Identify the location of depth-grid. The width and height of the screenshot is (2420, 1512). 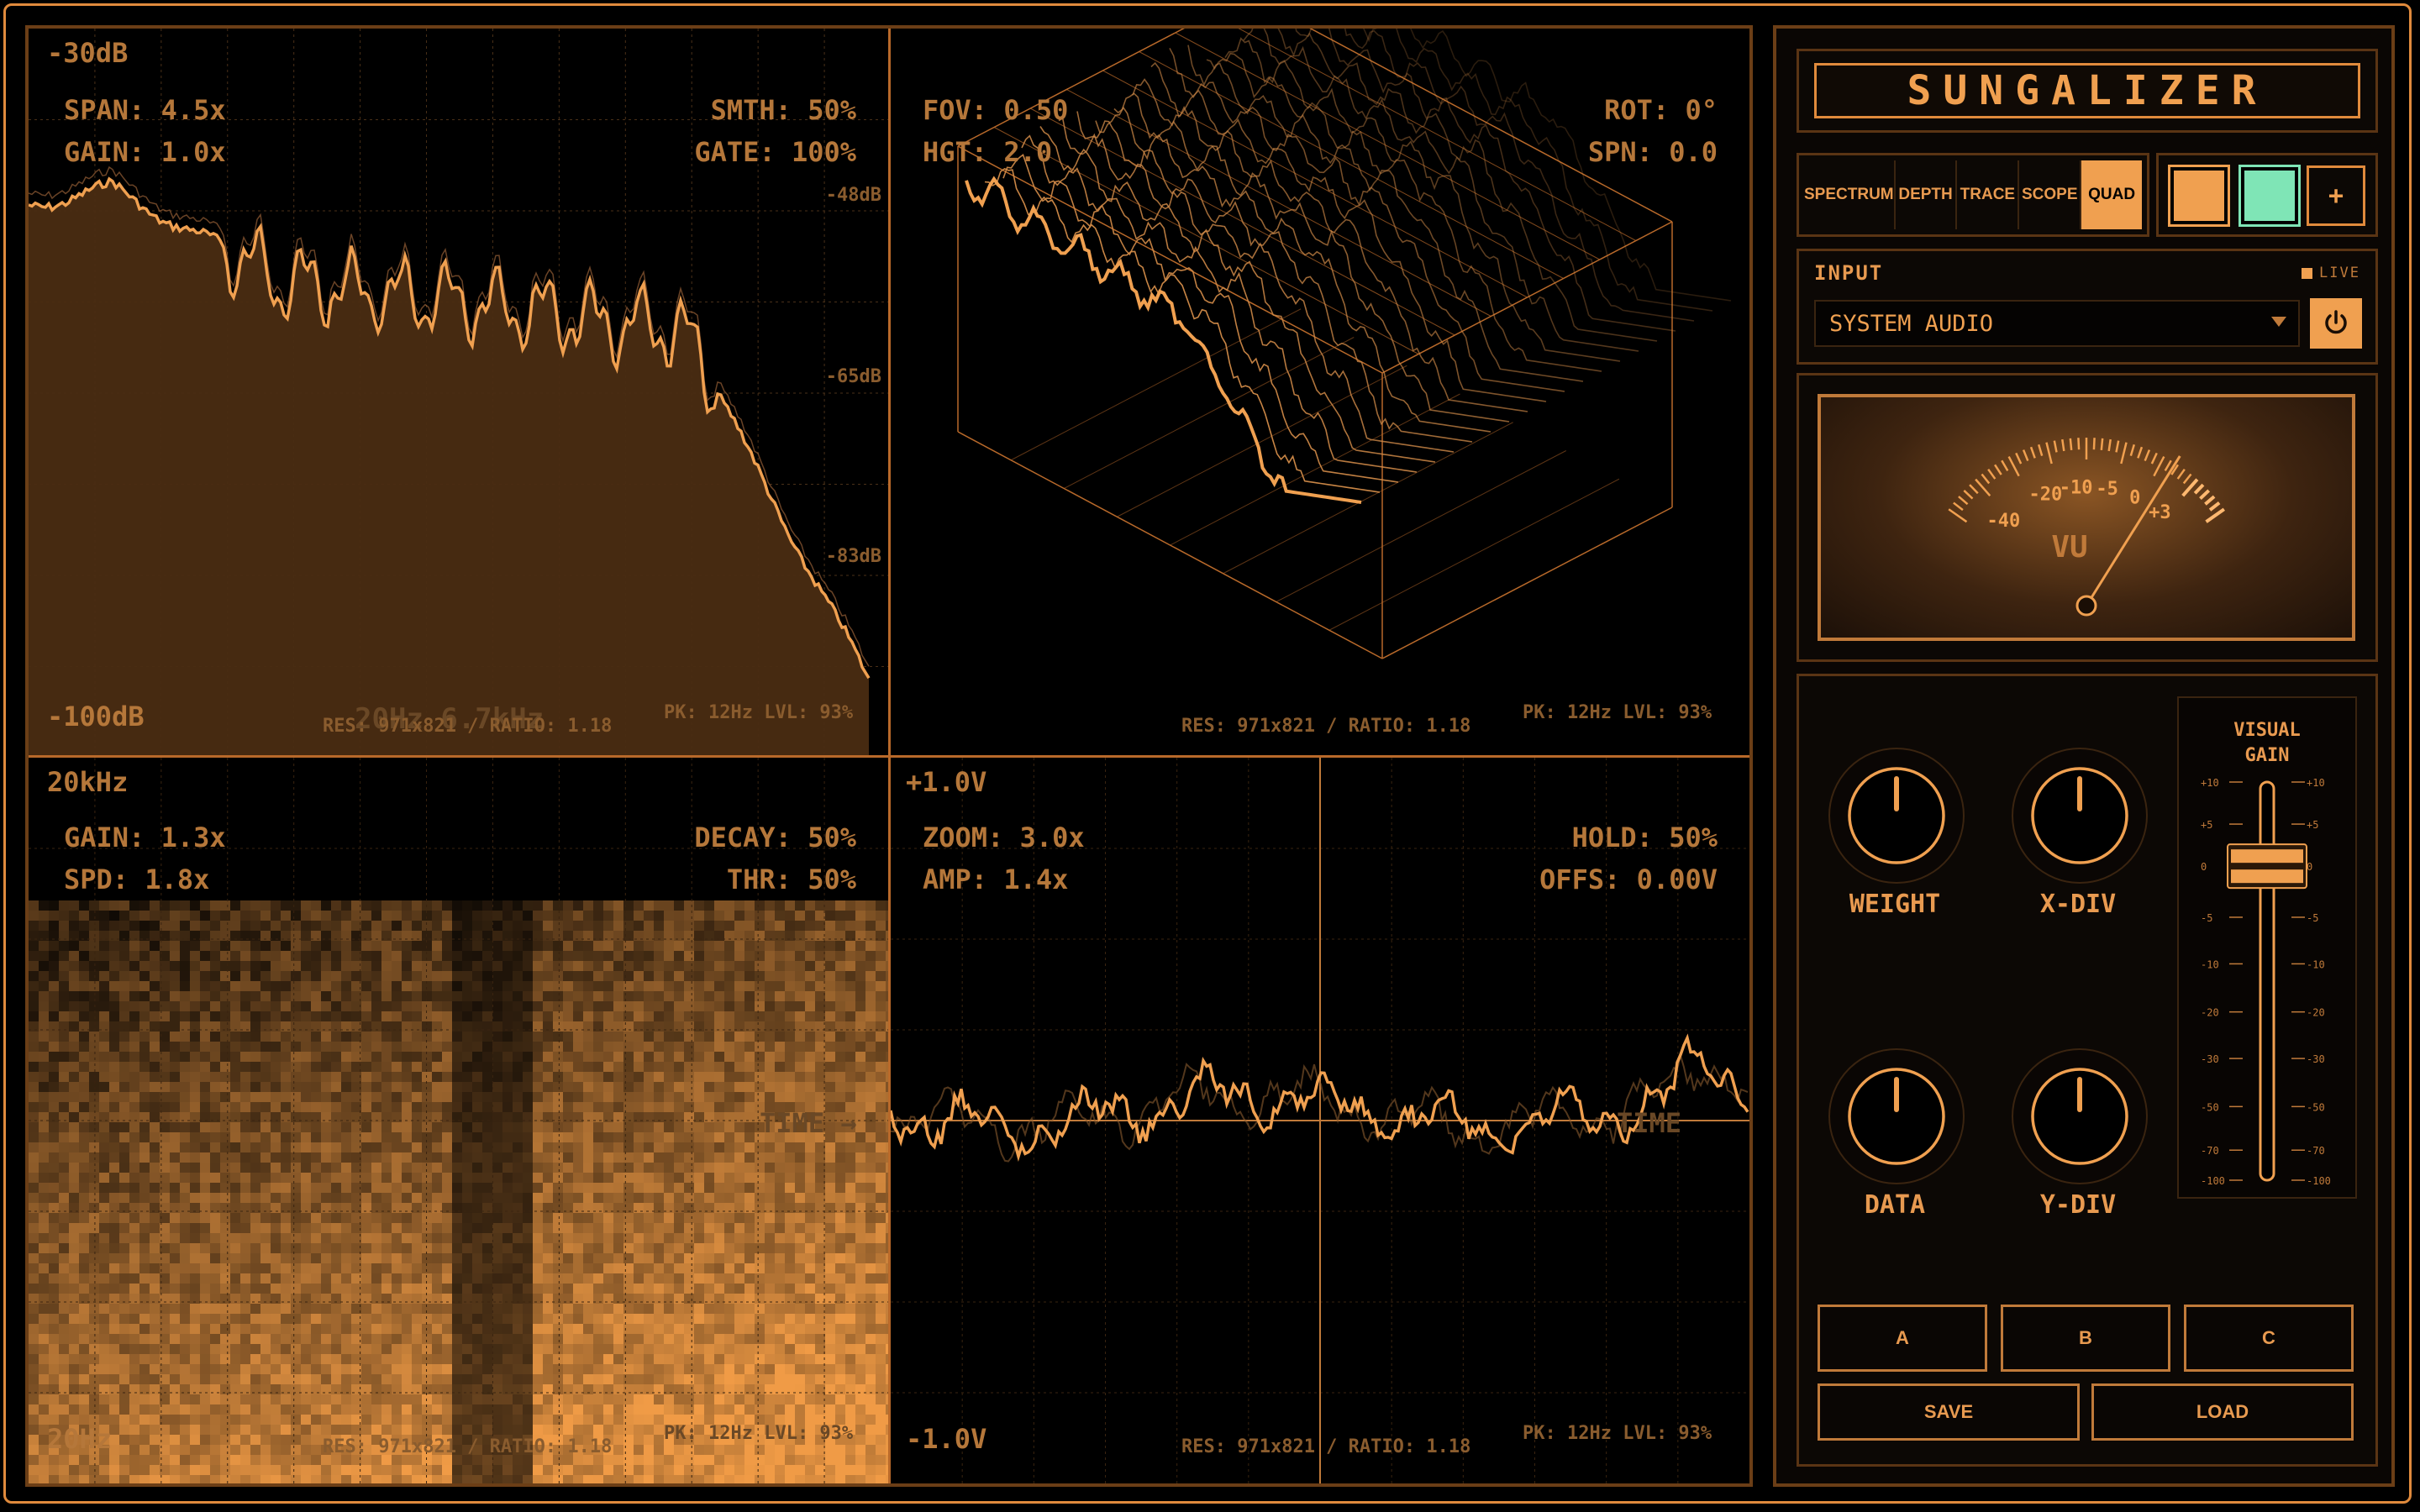
(1387, 146).